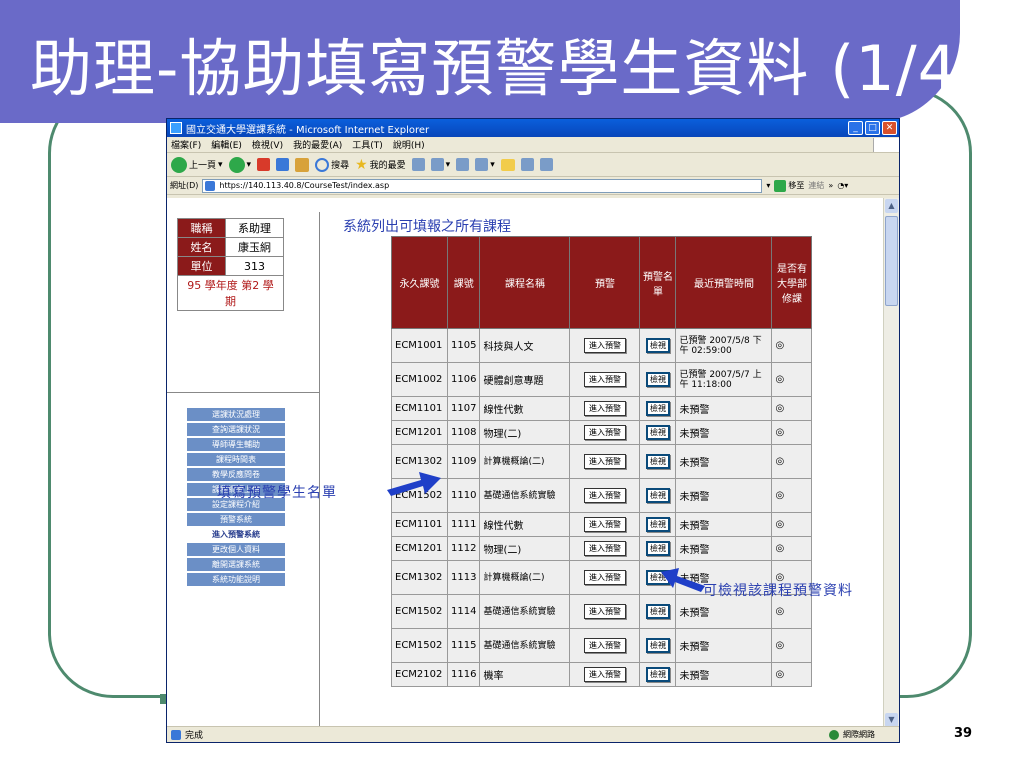  Describe the element at coordinates (236, 579) in the screenshot. I see `side-menu-item: 系統功能說明` at that location.